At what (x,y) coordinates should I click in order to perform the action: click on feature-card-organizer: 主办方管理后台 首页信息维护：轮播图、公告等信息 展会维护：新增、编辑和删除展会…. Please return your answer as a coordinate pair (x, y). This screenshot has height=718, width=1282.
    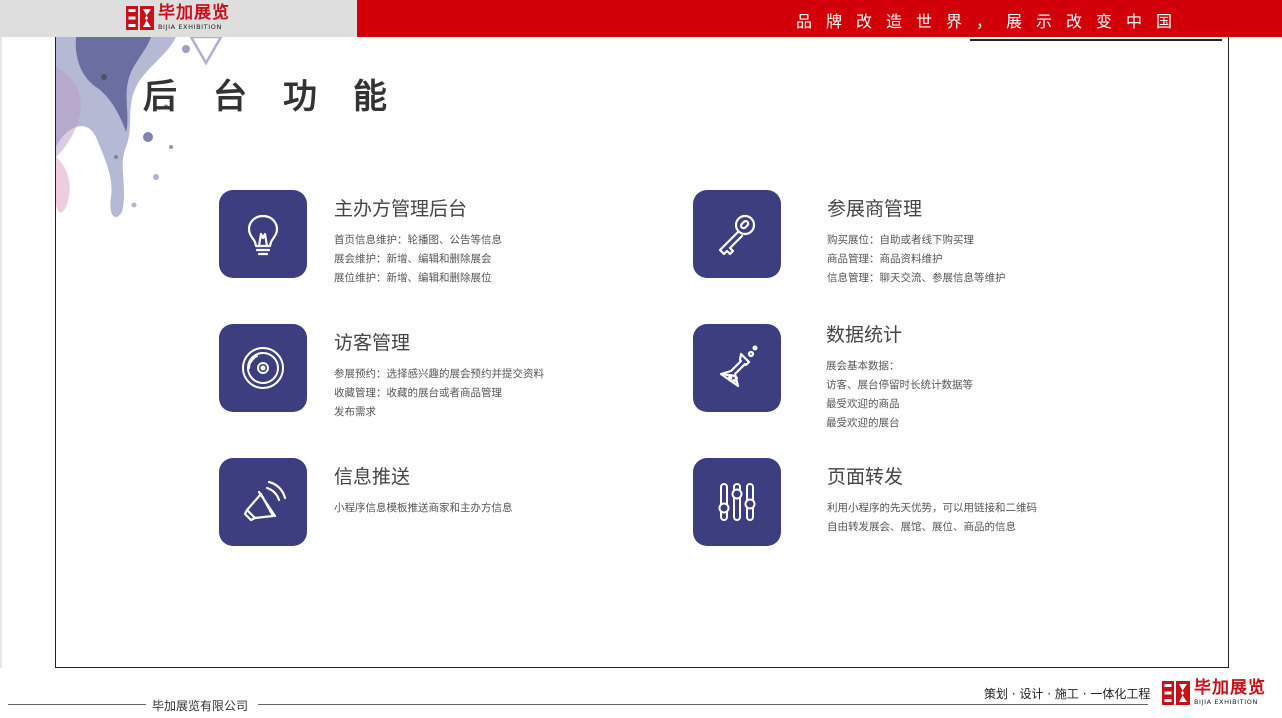
    Looking at the image, I should click on (439, 250).